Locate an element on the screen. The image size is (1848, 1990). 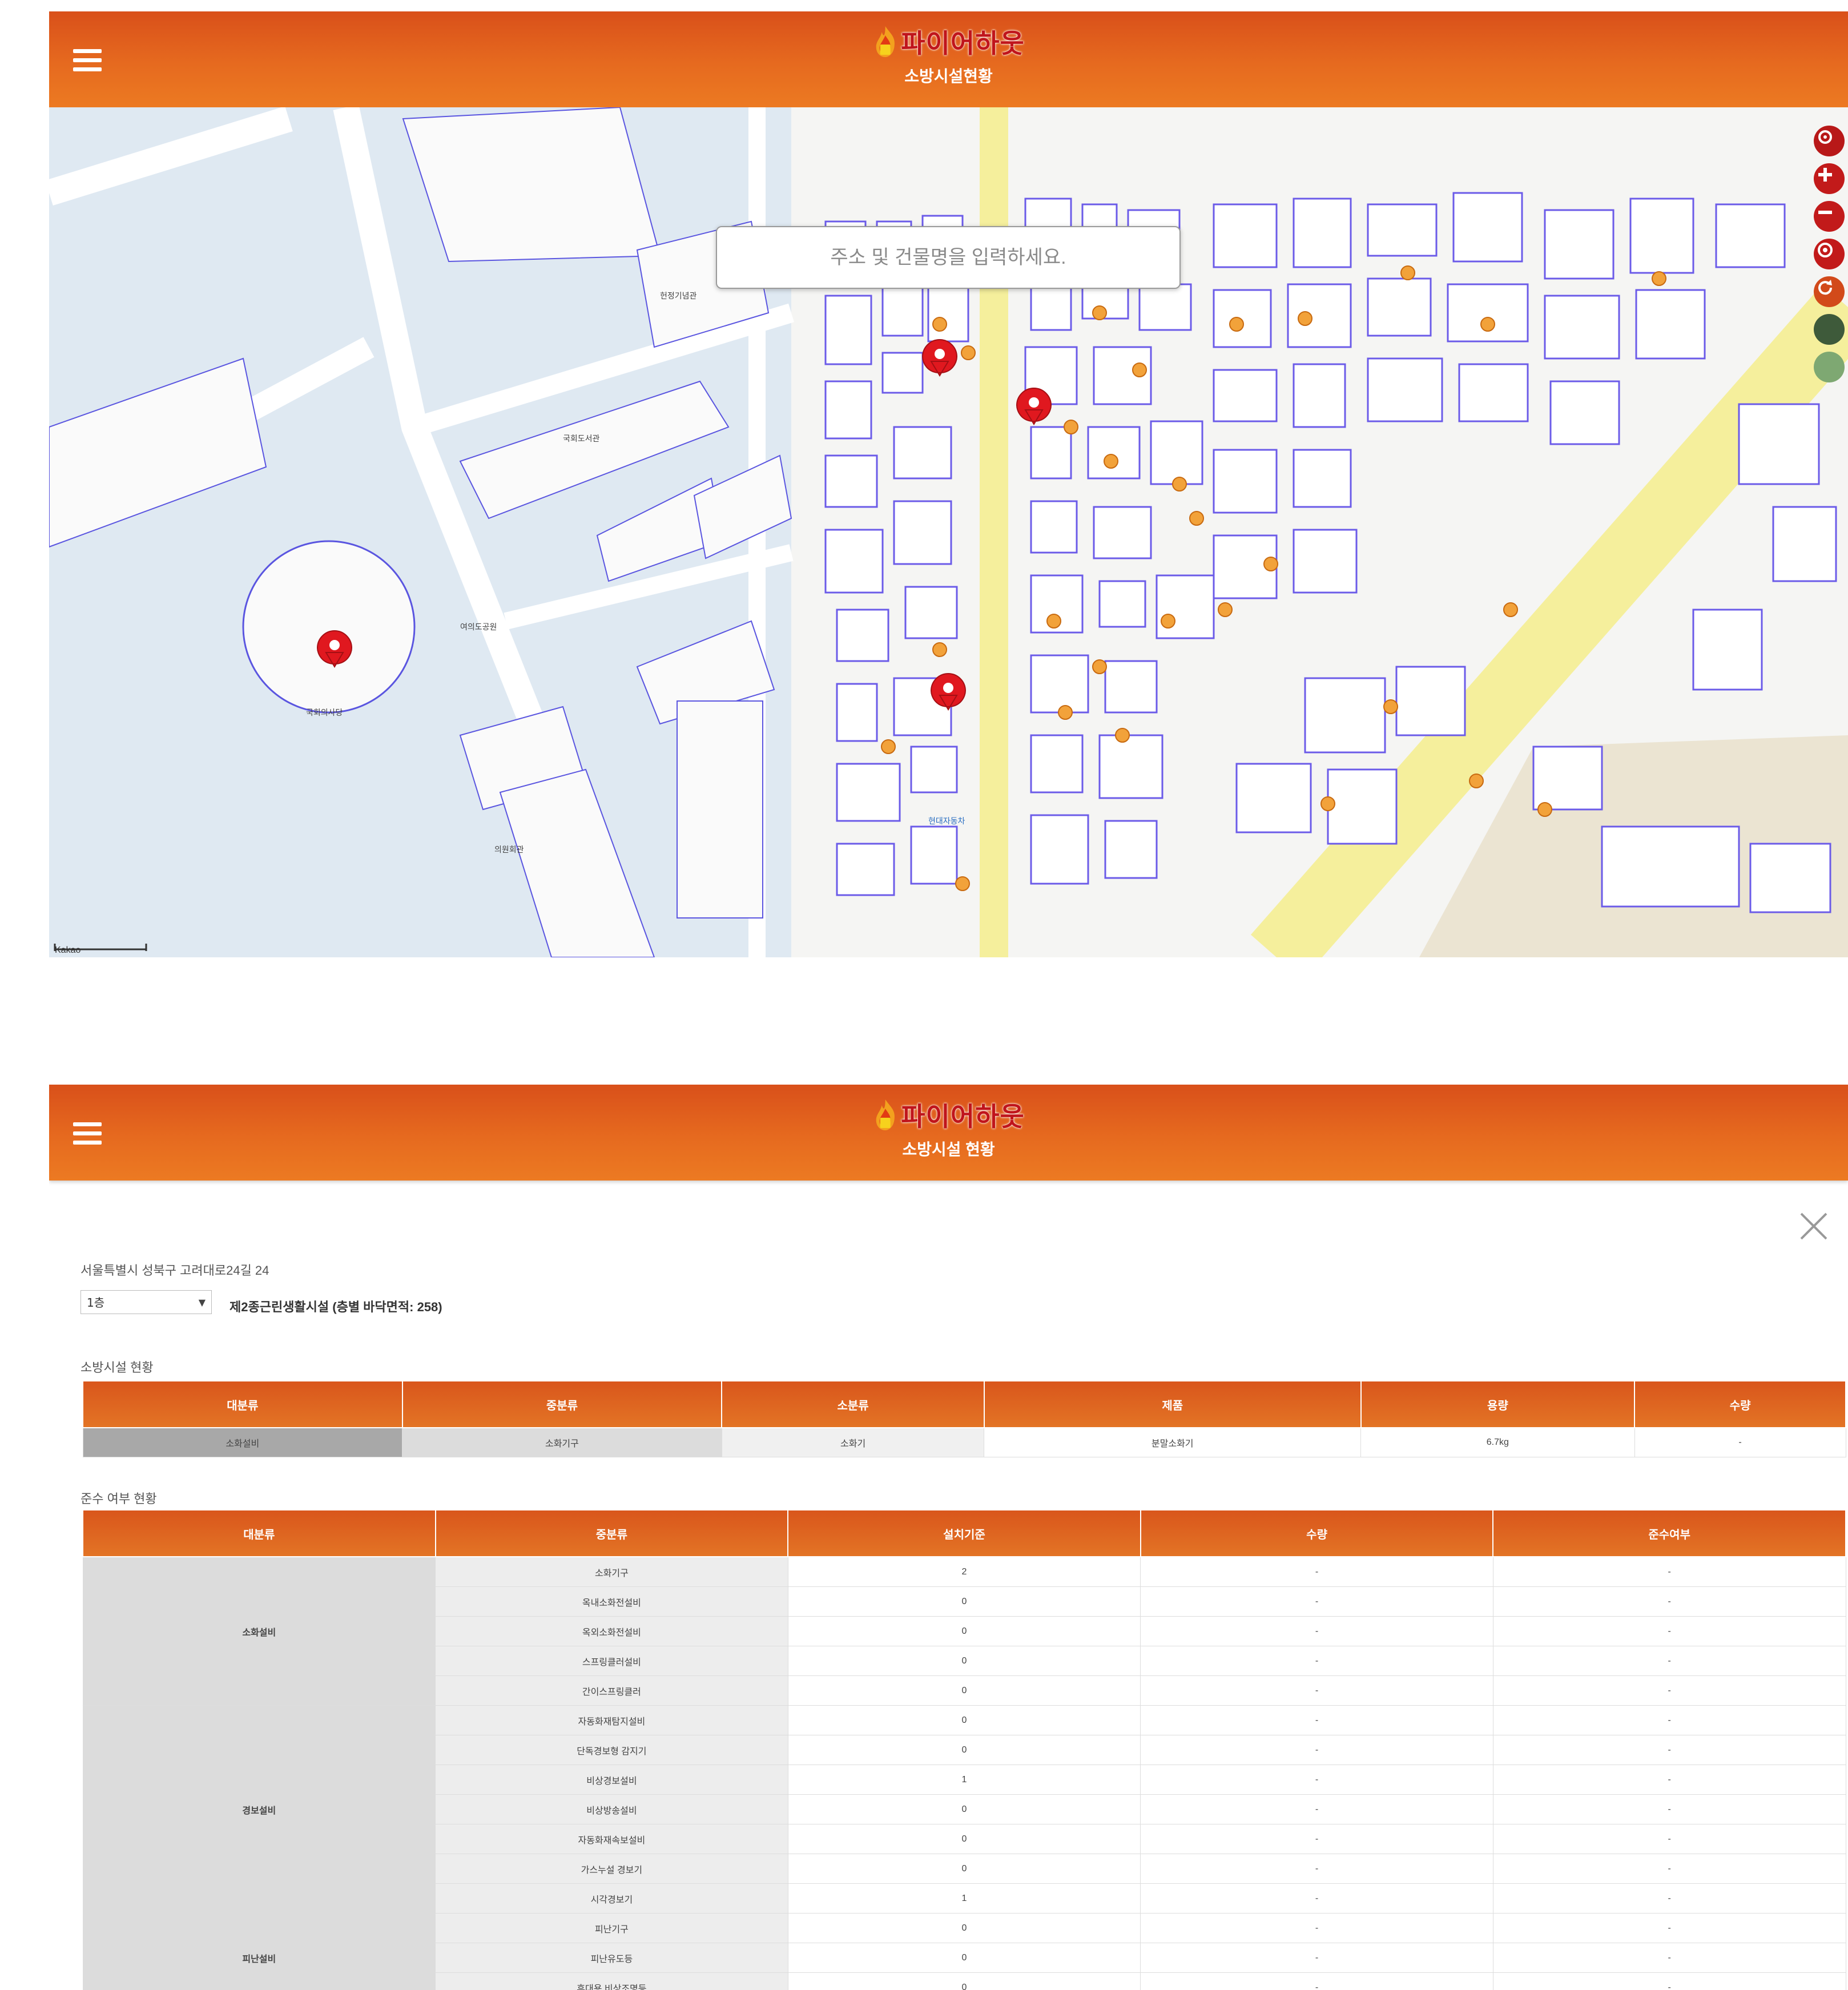
table-cell: 피난유도등 is located at coordinates (611, 1958).